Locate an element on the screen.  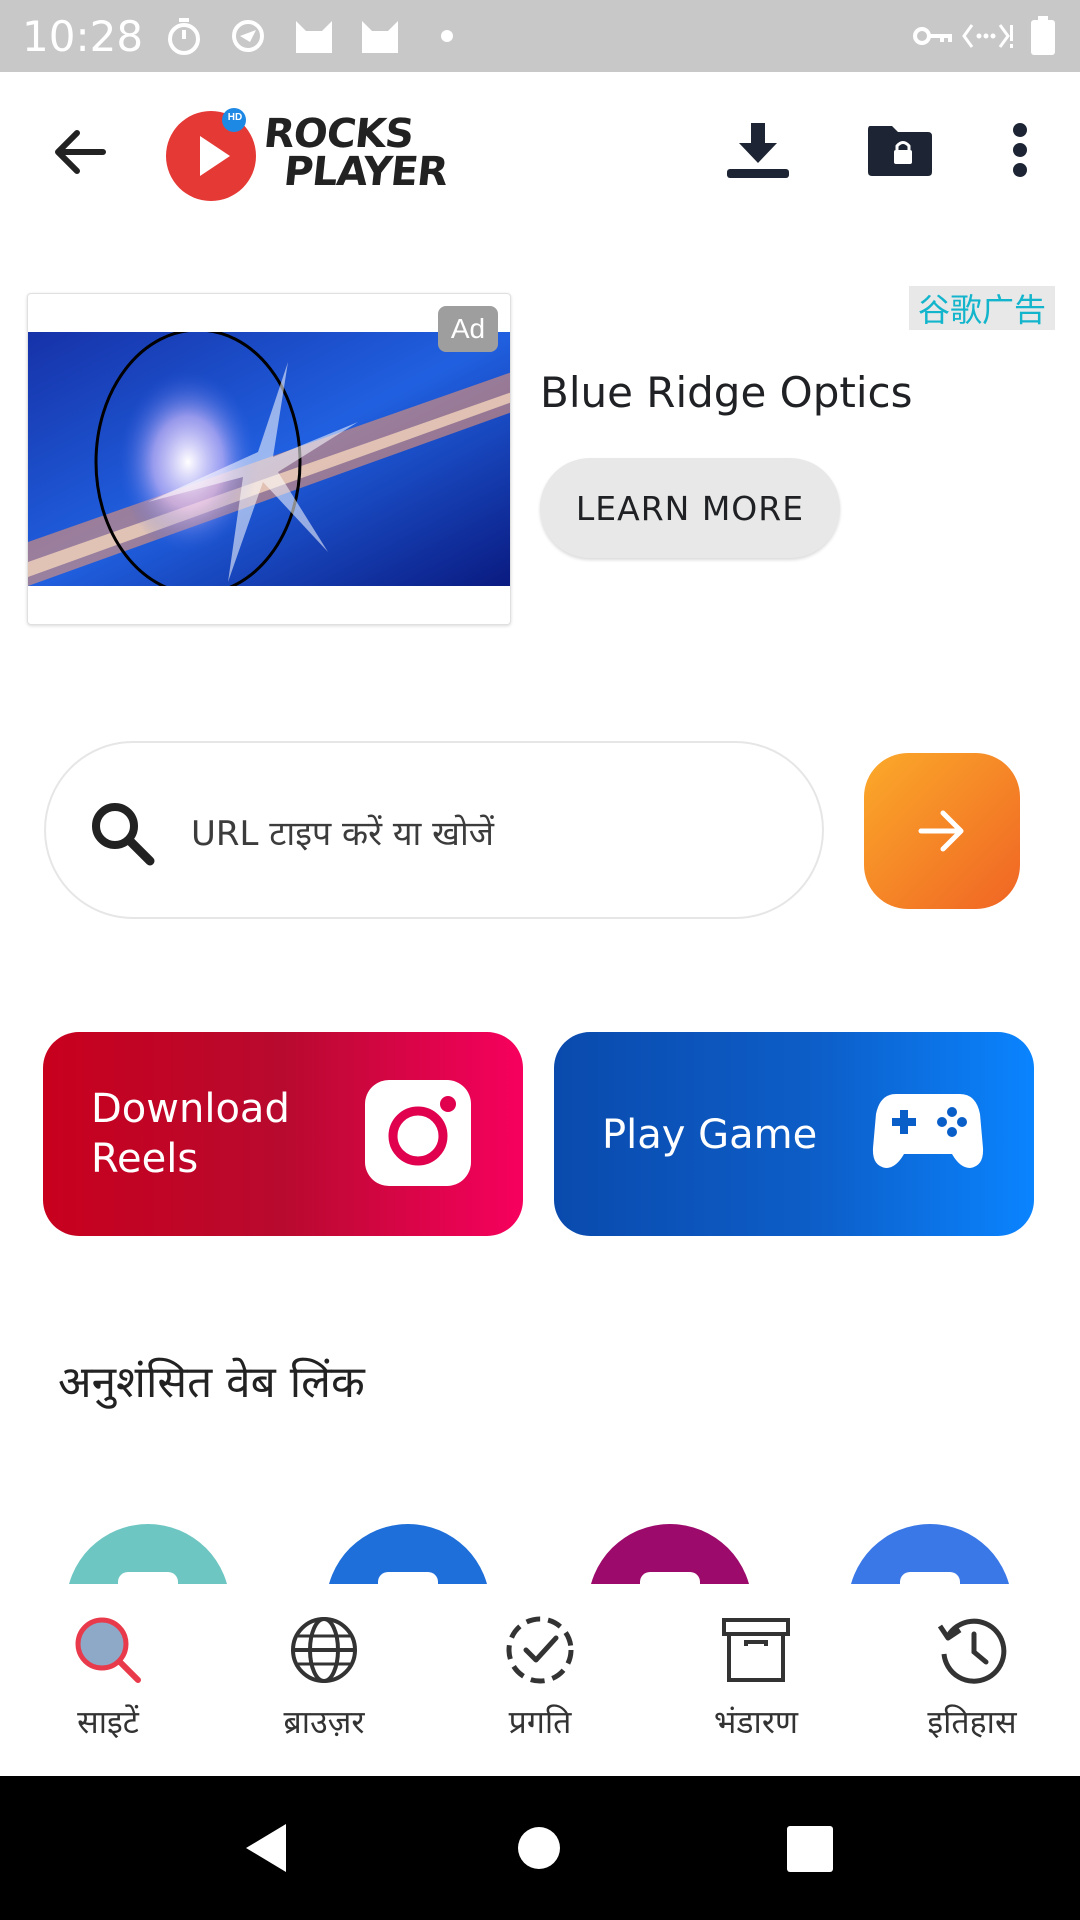
status-time: 10:28 is located at coordinates (83, 36).